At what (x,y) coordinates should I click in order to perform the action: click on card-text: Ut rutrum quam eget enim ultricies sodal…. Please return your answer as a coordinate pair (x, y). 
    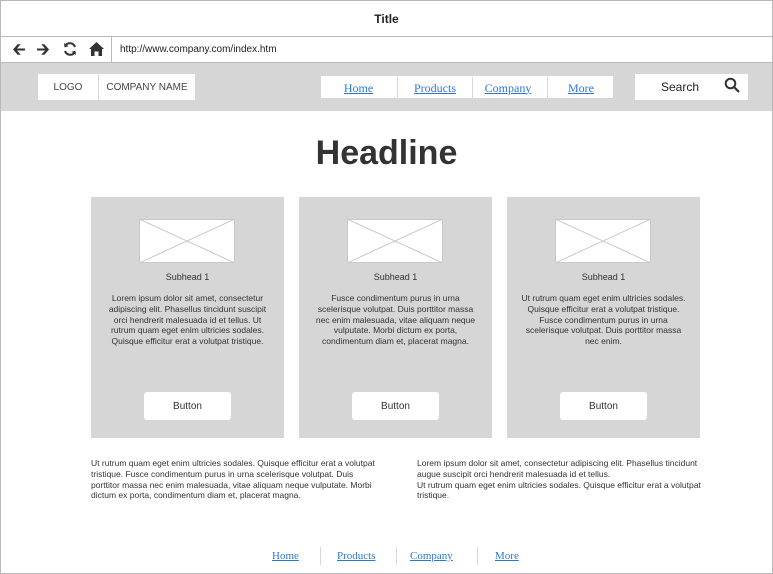
    Looking at the image, I should click on (603, 320).